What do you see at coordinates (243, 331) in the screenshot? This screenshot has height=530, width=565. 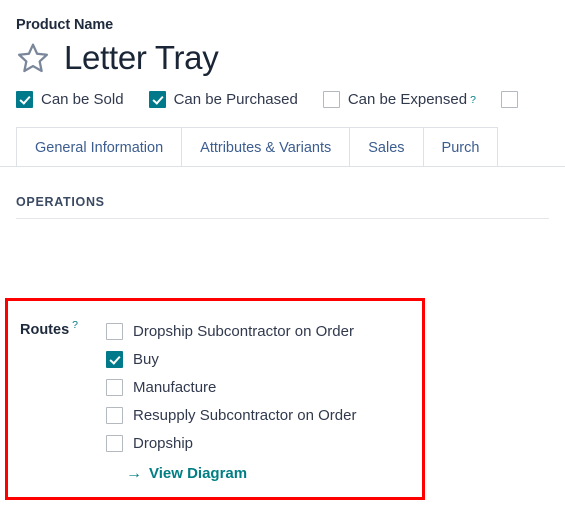 I see `route-label-dropship-subcontractor-on-order: Dropship Subcontractor on Order` at bounding box center [243, 331].